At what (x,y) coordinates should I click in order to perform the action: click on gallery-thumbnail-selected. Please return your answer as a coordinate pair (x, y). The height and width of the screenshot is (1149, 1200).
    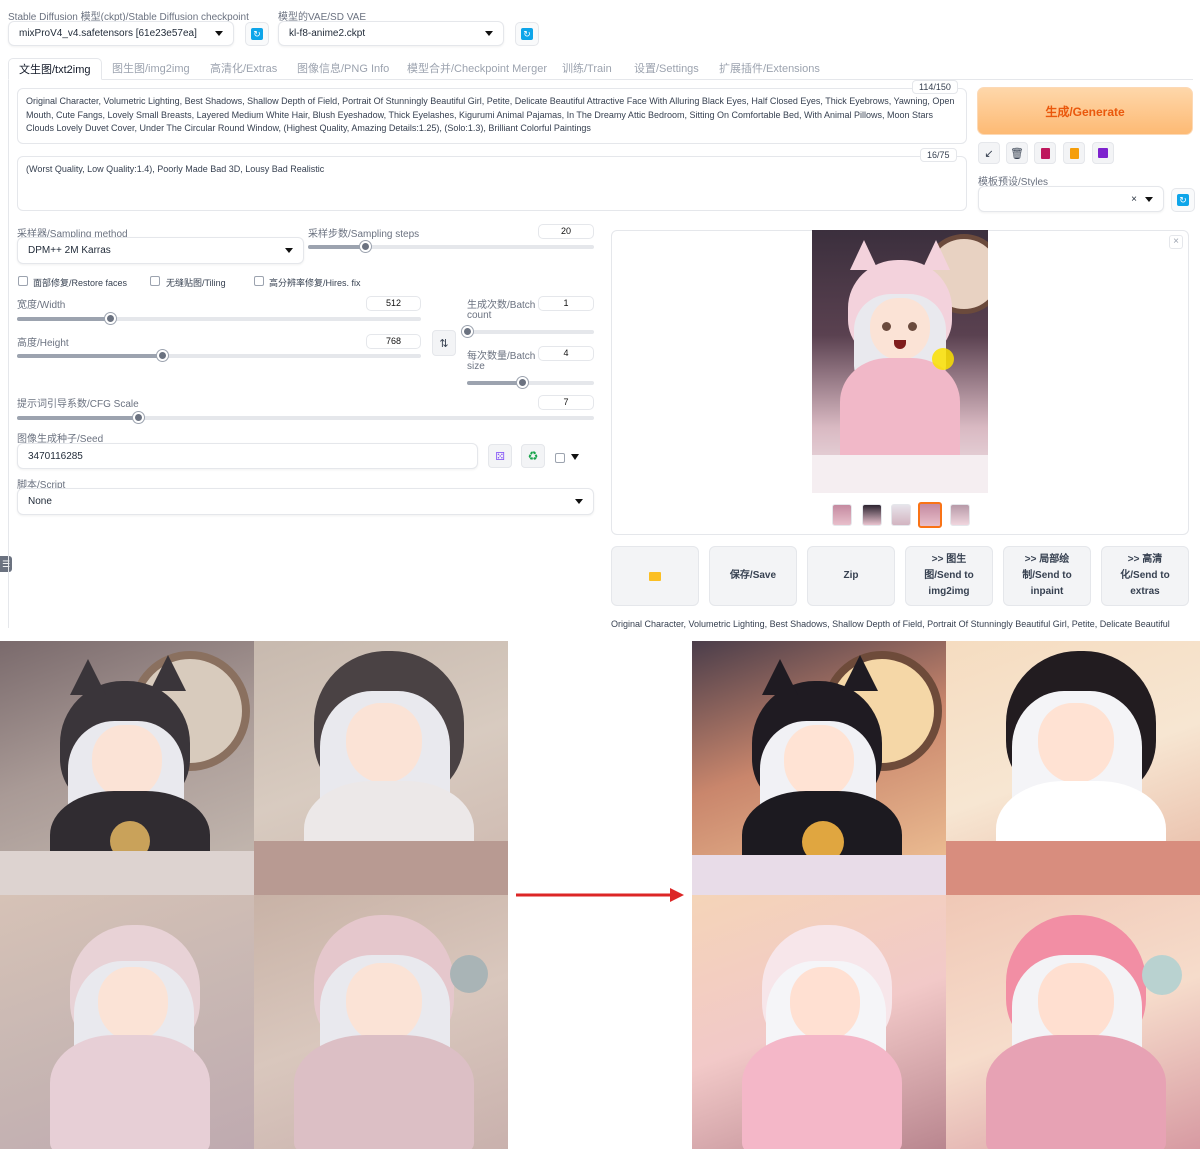
    Looking at the image, I should click on (930, 515).